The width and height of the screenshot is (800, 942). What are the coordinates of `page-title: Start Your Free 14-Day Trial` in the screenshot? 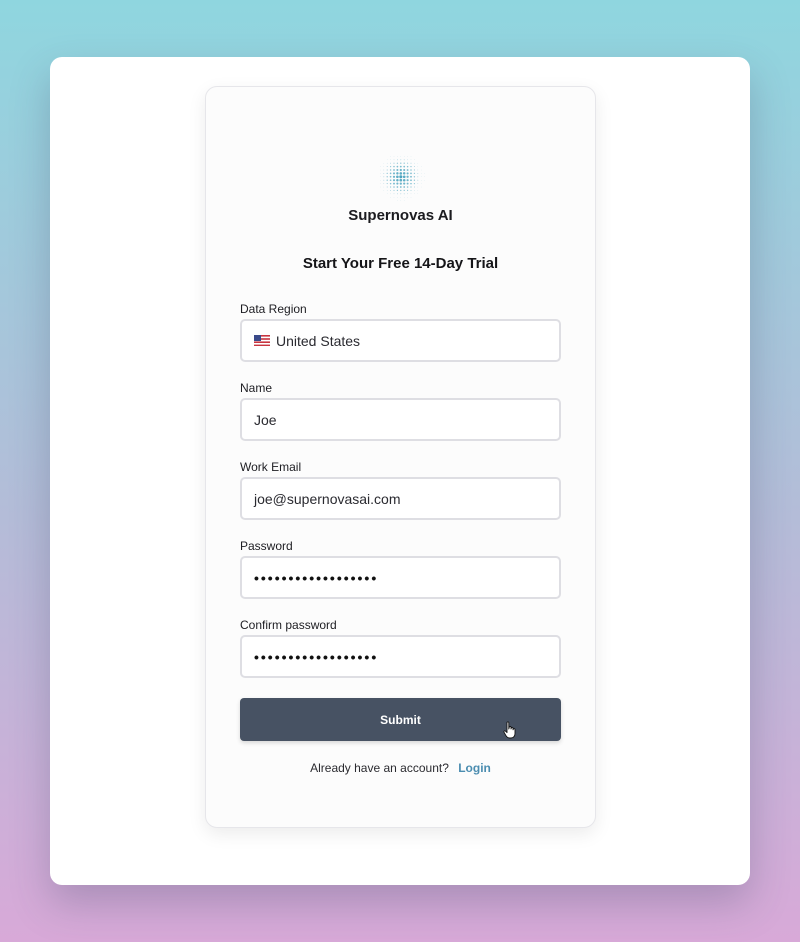 It's located at (400, 263).